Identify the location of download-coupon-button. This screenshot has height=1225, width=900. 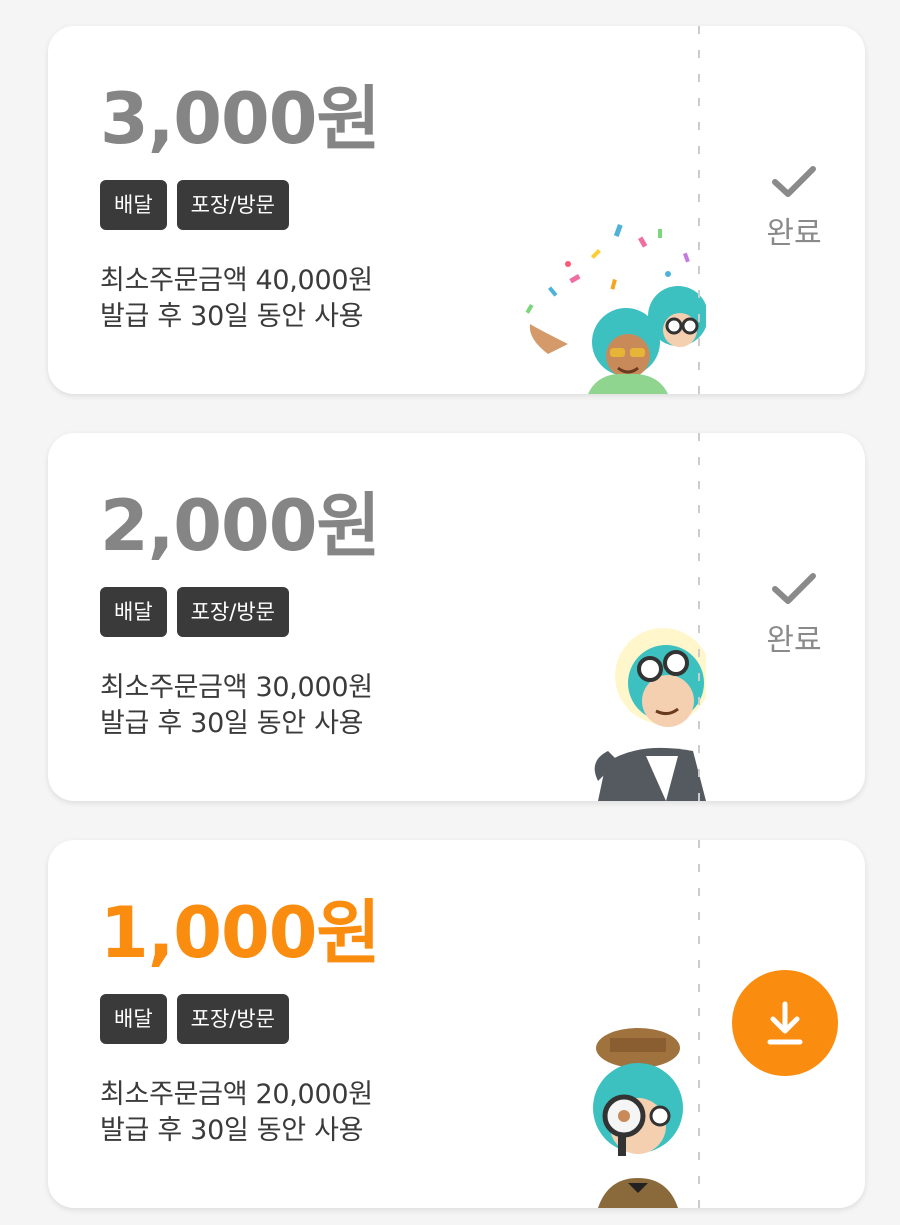
(785, 1023).